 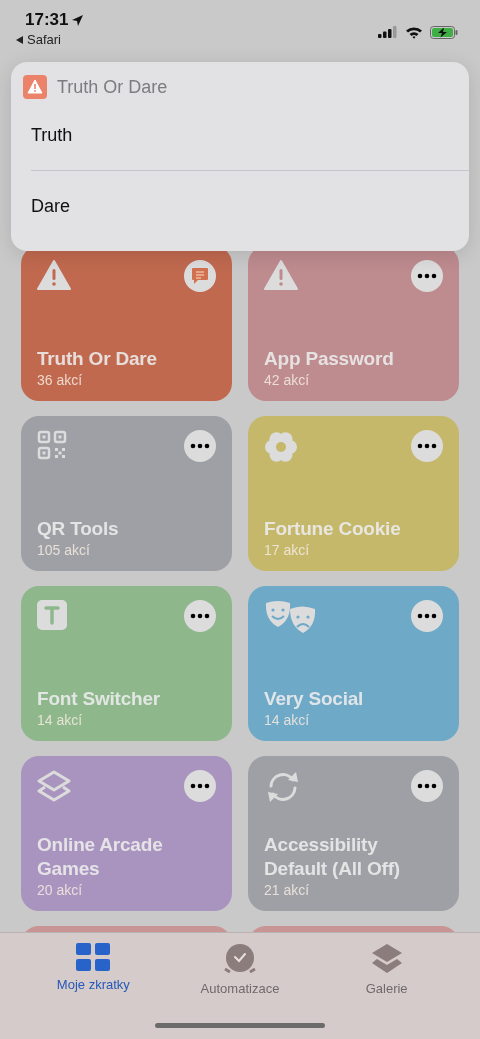 What do you see at coordinates (99, 699) in the screenshot?
I see `shortcut-title: Font Switcher` at bounding box center [99, 699].